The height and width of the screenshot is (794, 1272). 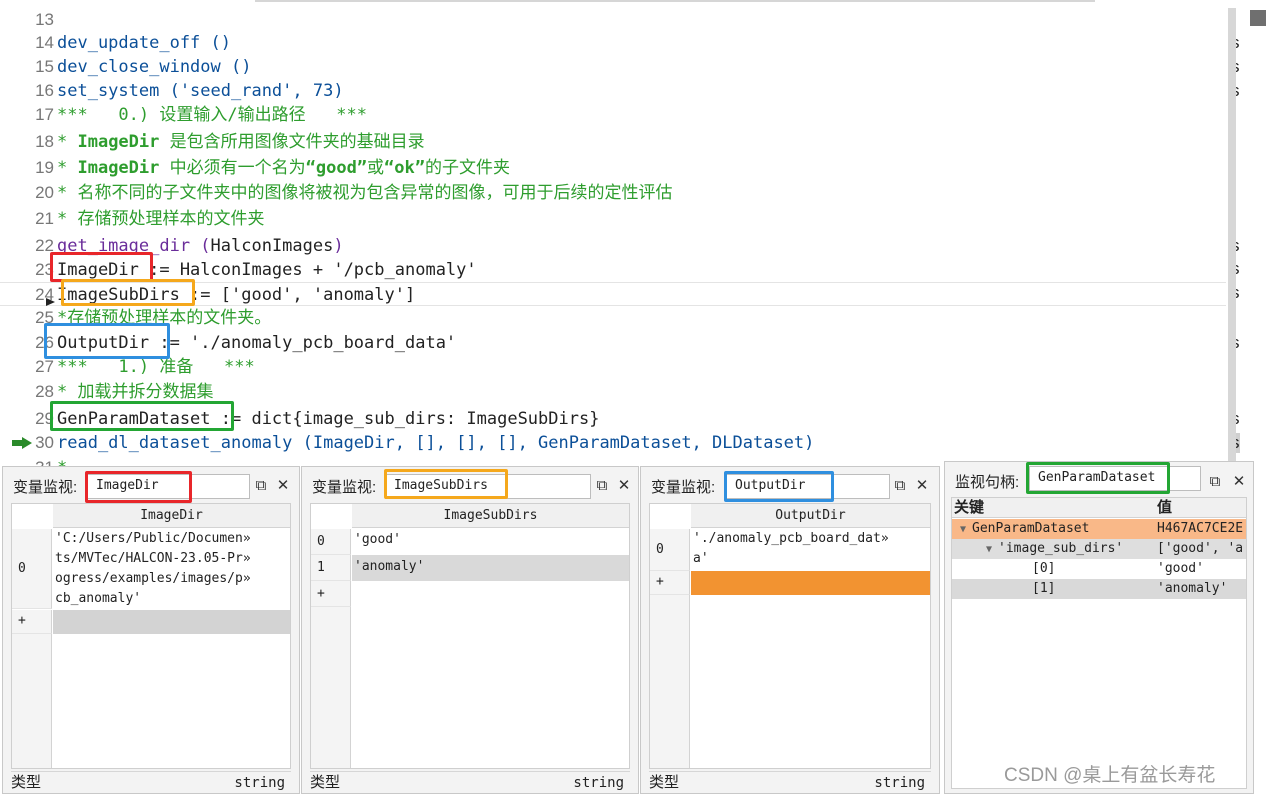 What do you see at coordinates (161, 219) in the screenshot?
I see `code-token: * 存储预处理样本的文件夹` at bounding box center [161, 219].